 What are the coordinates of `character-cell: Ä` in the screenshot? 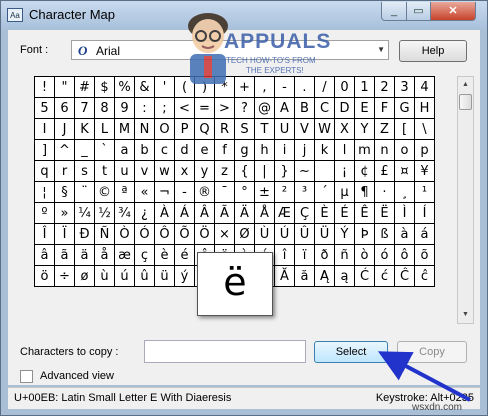 It's located at (244, 213).